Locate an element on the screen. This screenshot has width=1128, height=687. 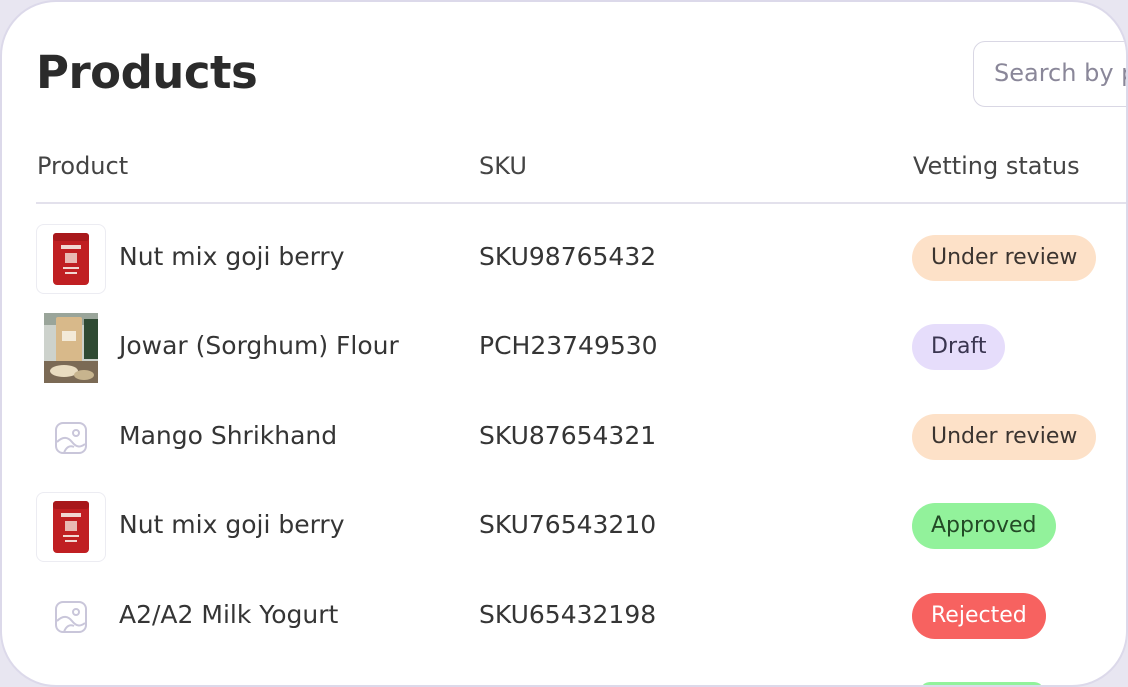
product-sku: SKU76543210 is located at coordinates (568, 524).